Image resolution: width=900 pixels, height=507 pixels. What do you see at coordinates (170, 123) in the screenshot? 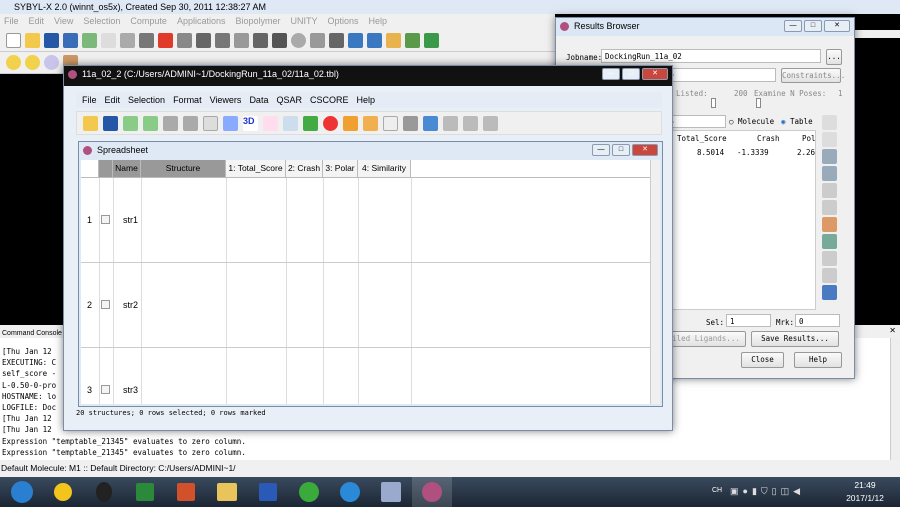
I see `print-icon` at bounding box center [170, 123].